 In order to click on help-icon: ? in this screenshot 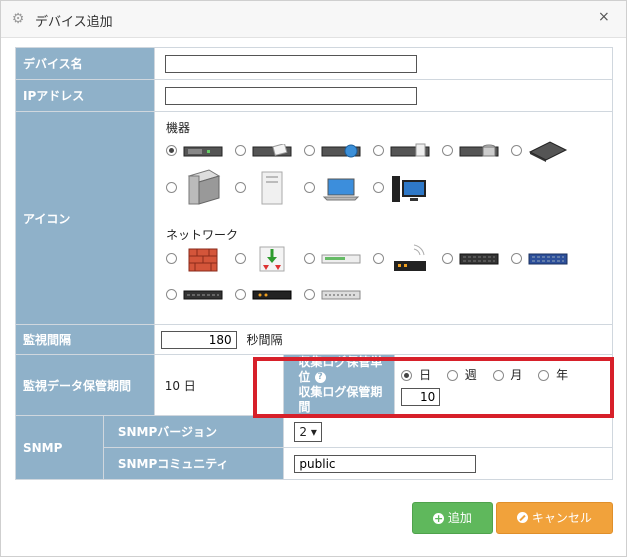, I will do `click(320, 377)`.